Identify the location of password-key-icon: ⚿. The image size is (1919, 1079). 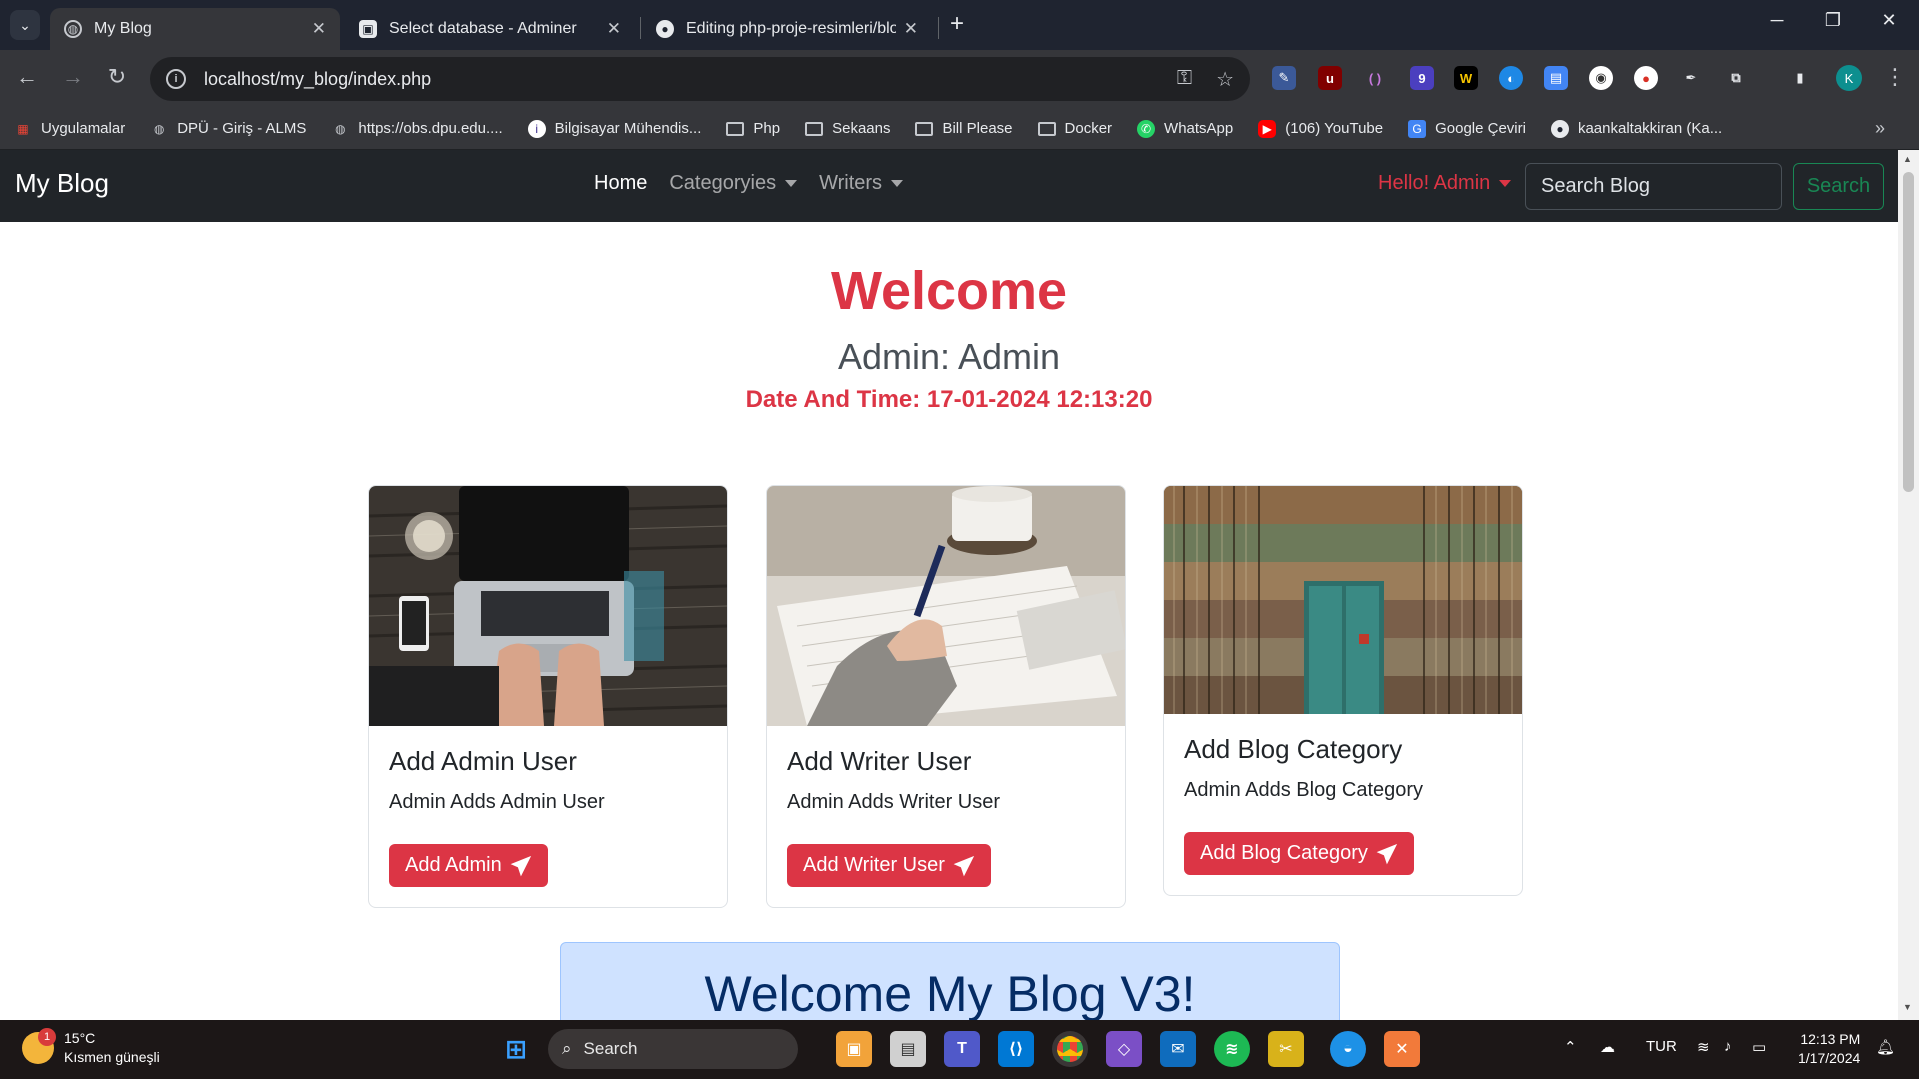
(1184, 79).